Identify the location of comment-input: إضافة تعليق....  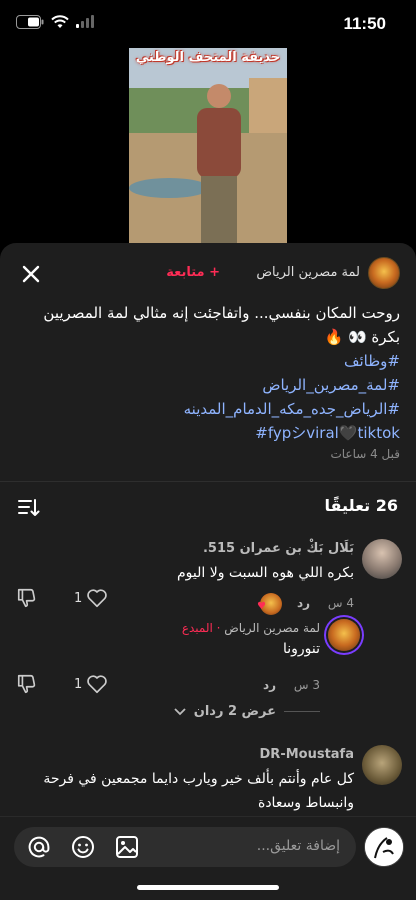
(185, 847).